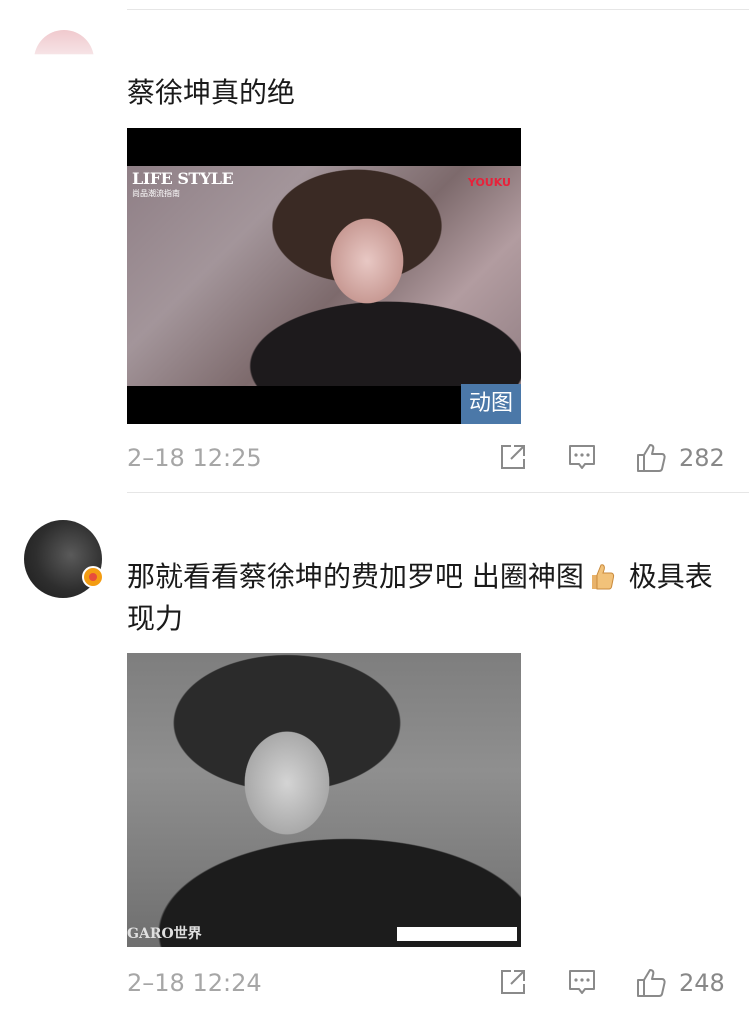 Image resolution: width=749 pixels, height=1017 pixels. I want to click on gif-badge: 动图, so click(491, 404).